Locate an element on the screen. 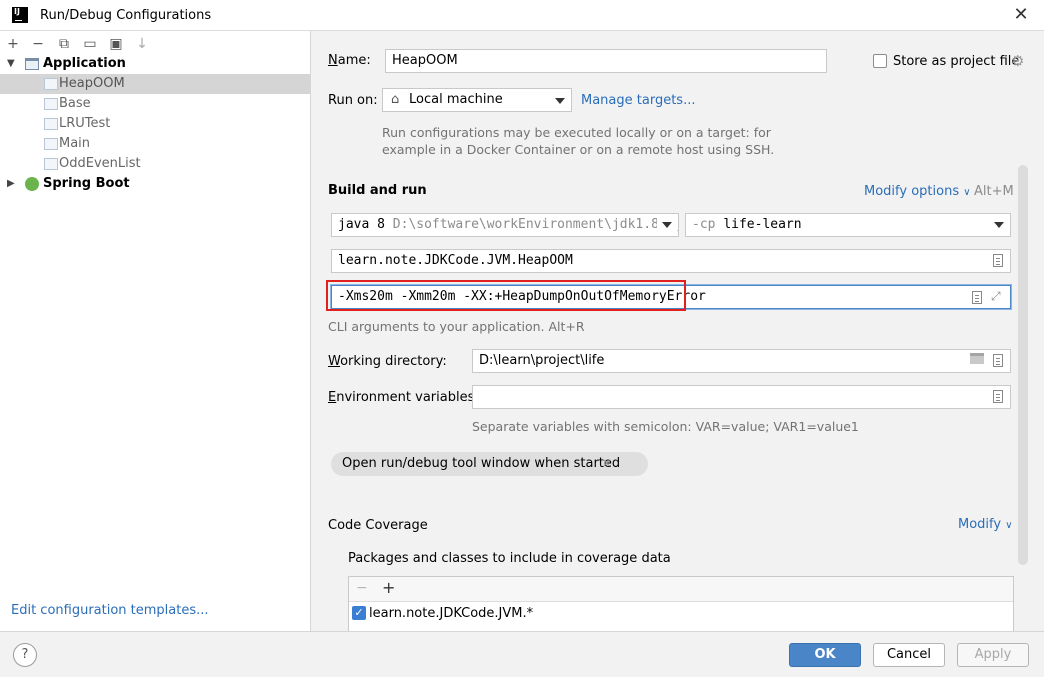 The width and height of the screenshot is (1044, 677). run-on-select: Local machine is located at coordinates (477, 100).